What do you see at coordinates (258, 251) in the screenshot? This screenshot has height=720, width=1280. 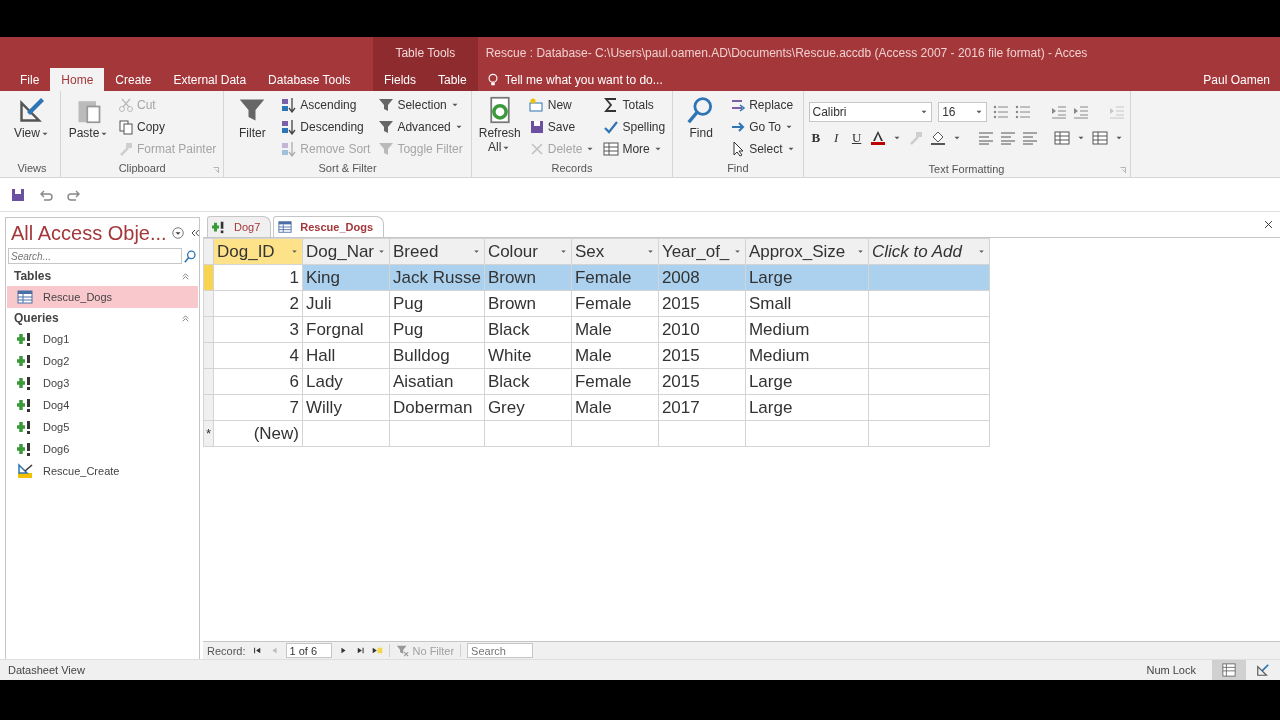 I see `column-header: Dog_ID` at bounding box center [258, 251].